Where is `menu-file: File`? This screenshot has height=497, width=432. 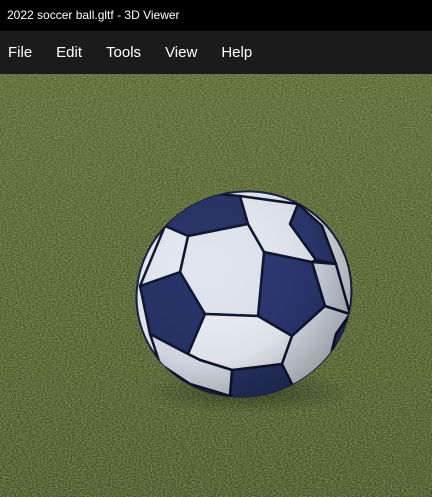 menu-file: File is located at coordinates (22, 52).